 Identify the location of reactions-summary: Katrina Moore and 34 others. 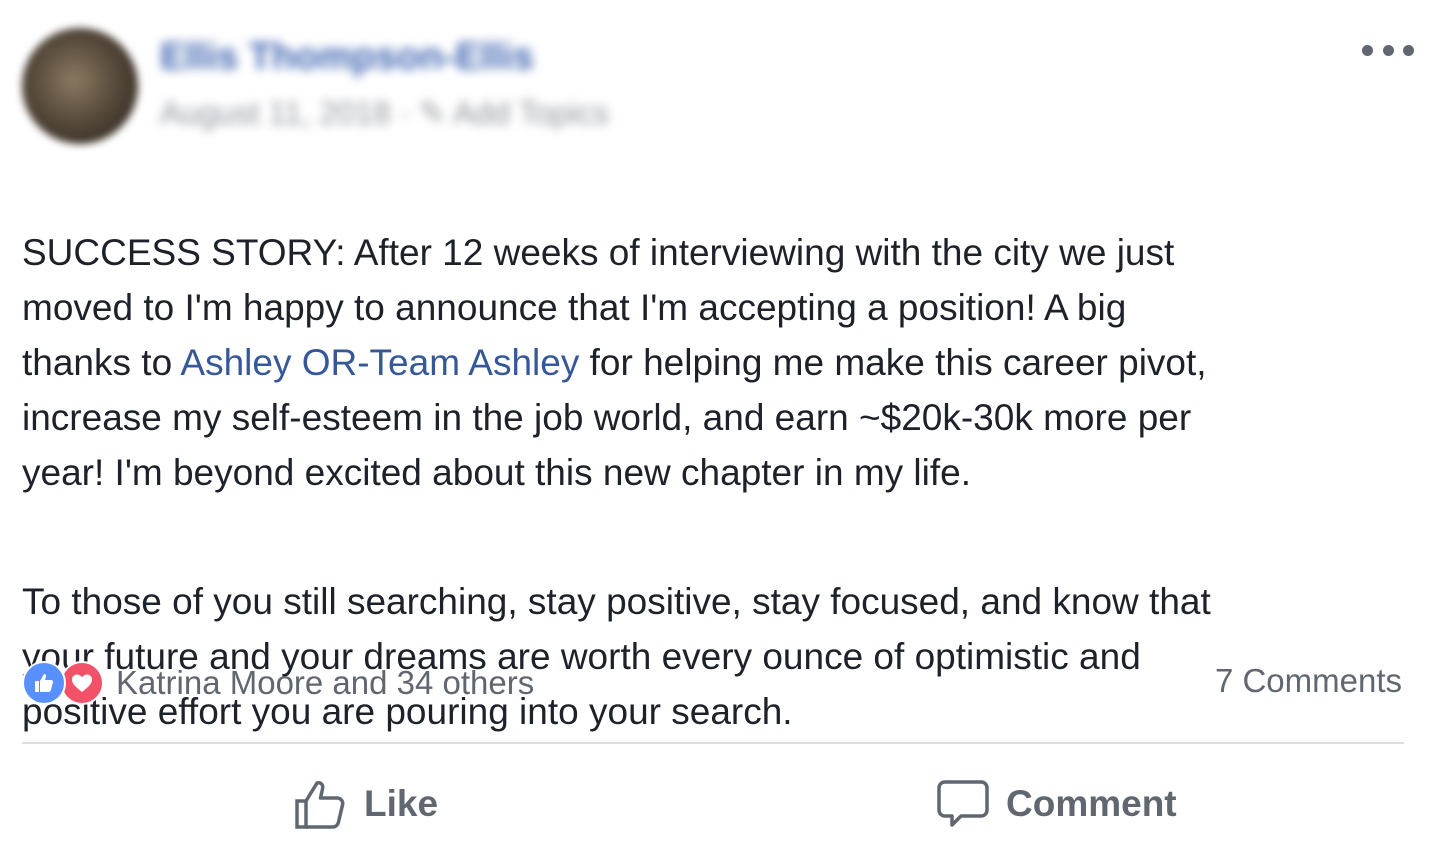
(278, 683).